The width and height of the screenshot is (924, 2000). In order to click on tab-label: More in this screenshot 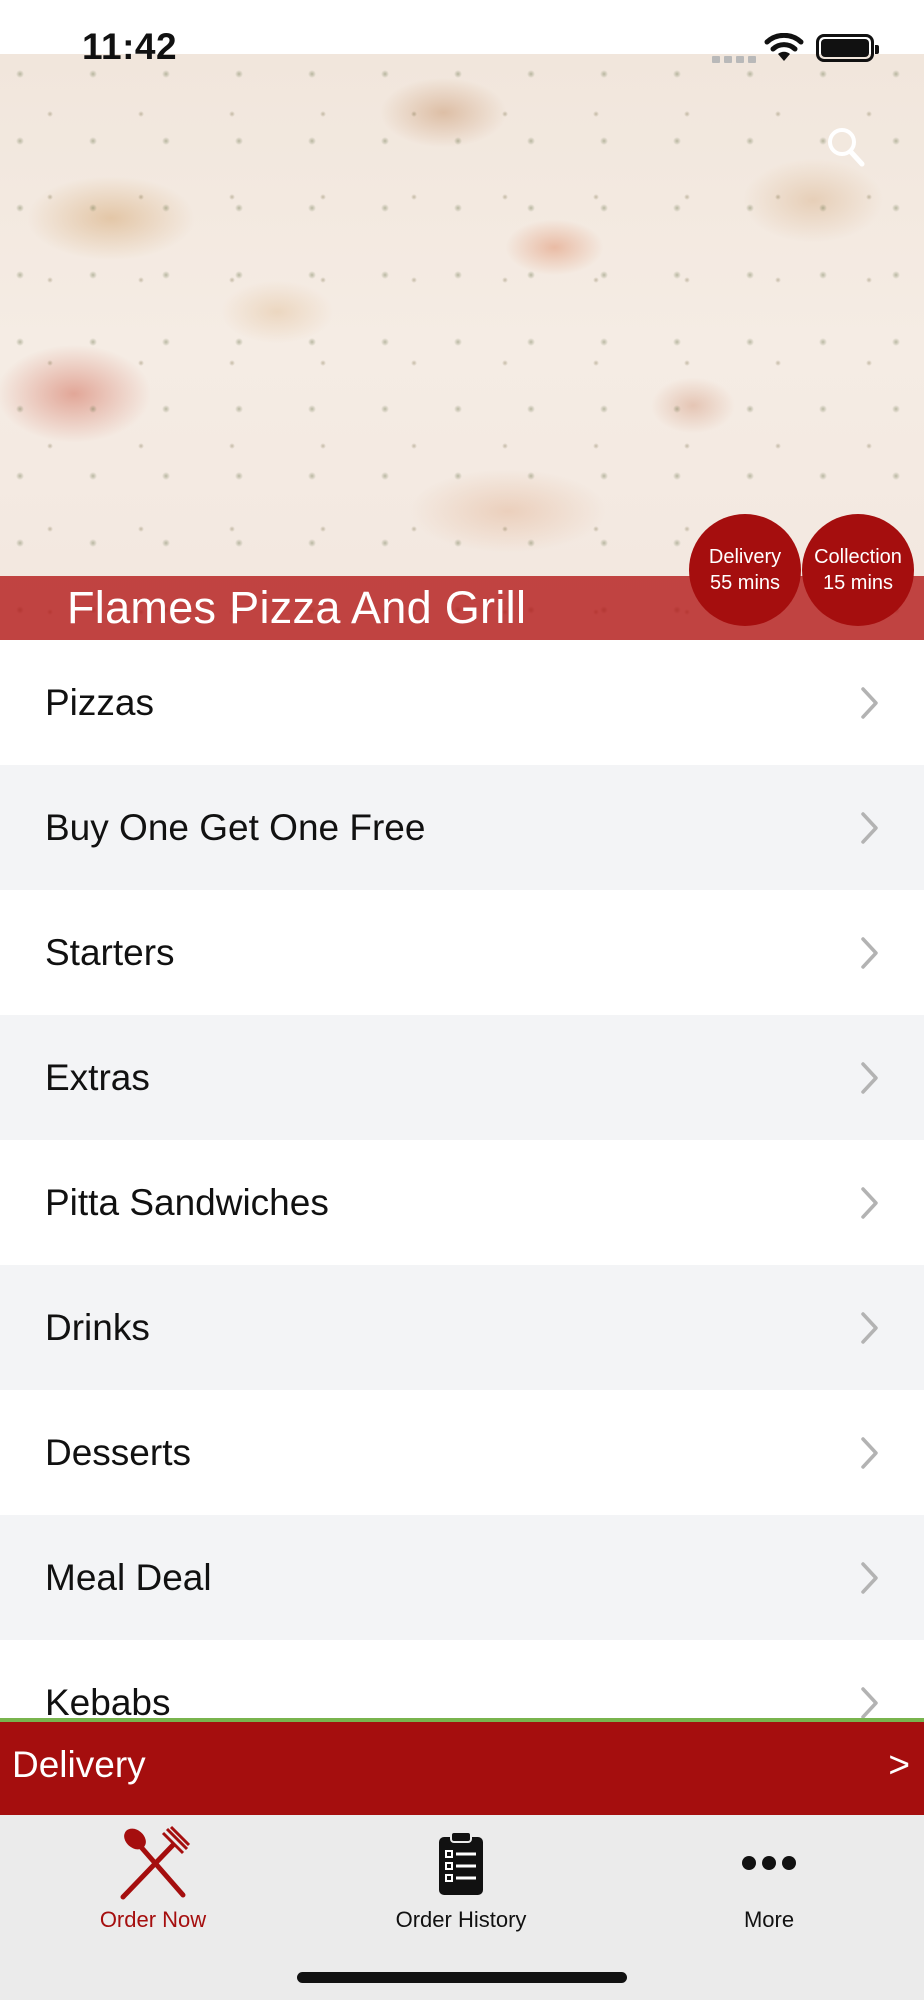, I will do `click(769, 1919)`.